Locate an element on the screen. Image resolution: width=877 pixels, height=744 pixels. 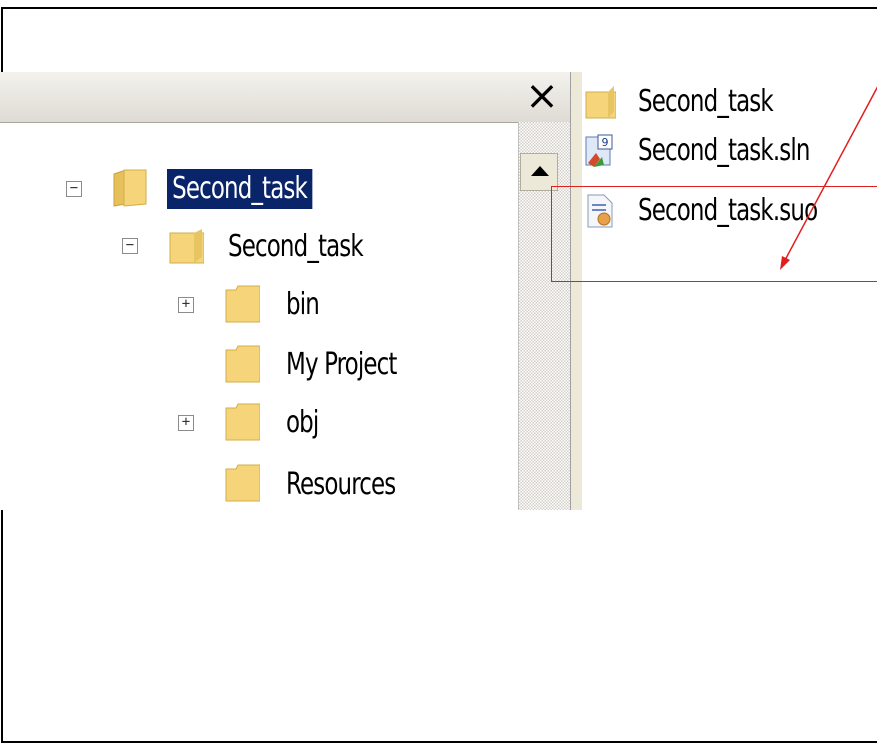
file-name: Second_task.sln is located at coordinates (724, 150).